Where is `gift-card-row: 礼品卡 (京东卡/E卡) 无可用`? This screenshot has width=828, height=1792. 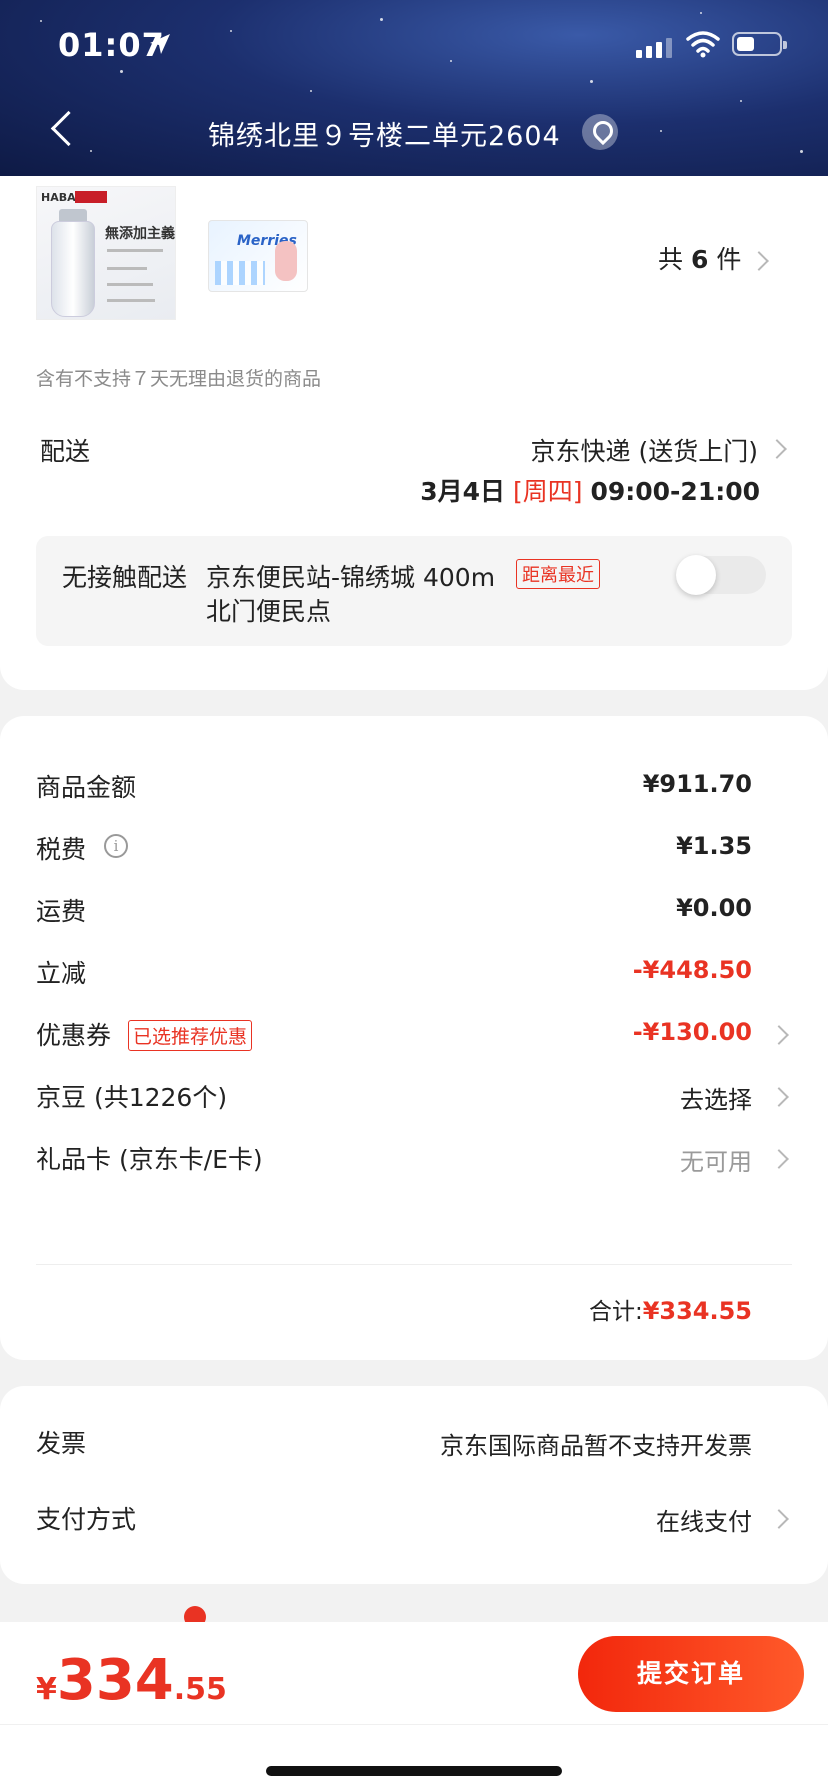 gift-card-row: 礼品卡 (京东卡/E卡) 无可用 is located at coordinates (414, 1160).